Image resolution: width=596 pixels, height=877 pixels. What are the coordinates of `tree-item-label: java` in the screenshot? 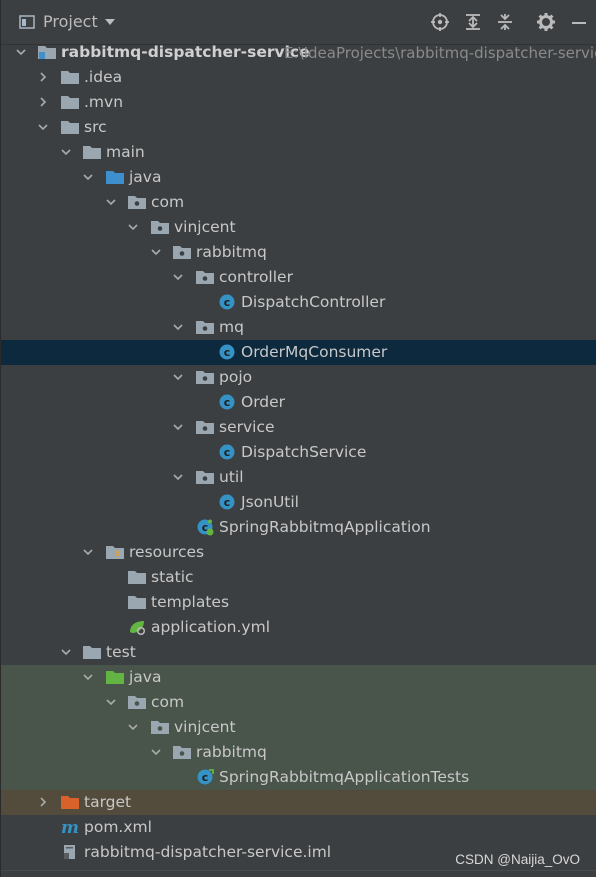 It's located at (145, 677).